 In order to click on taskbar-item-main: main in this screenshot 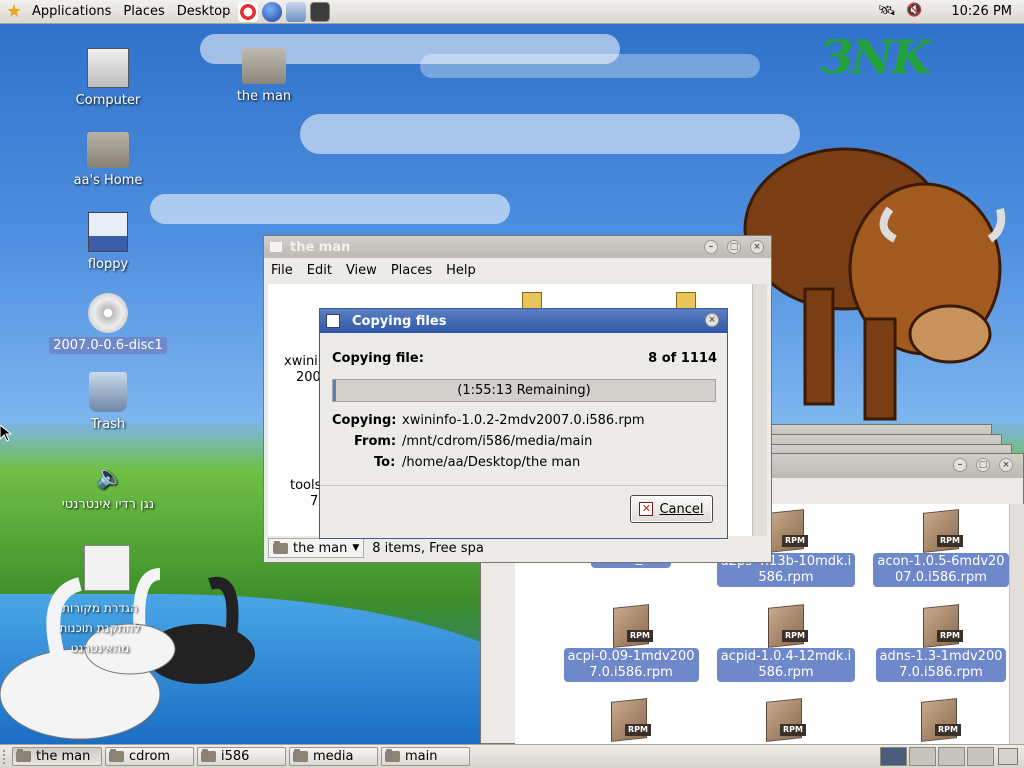, I will do `click(425, 756)`.